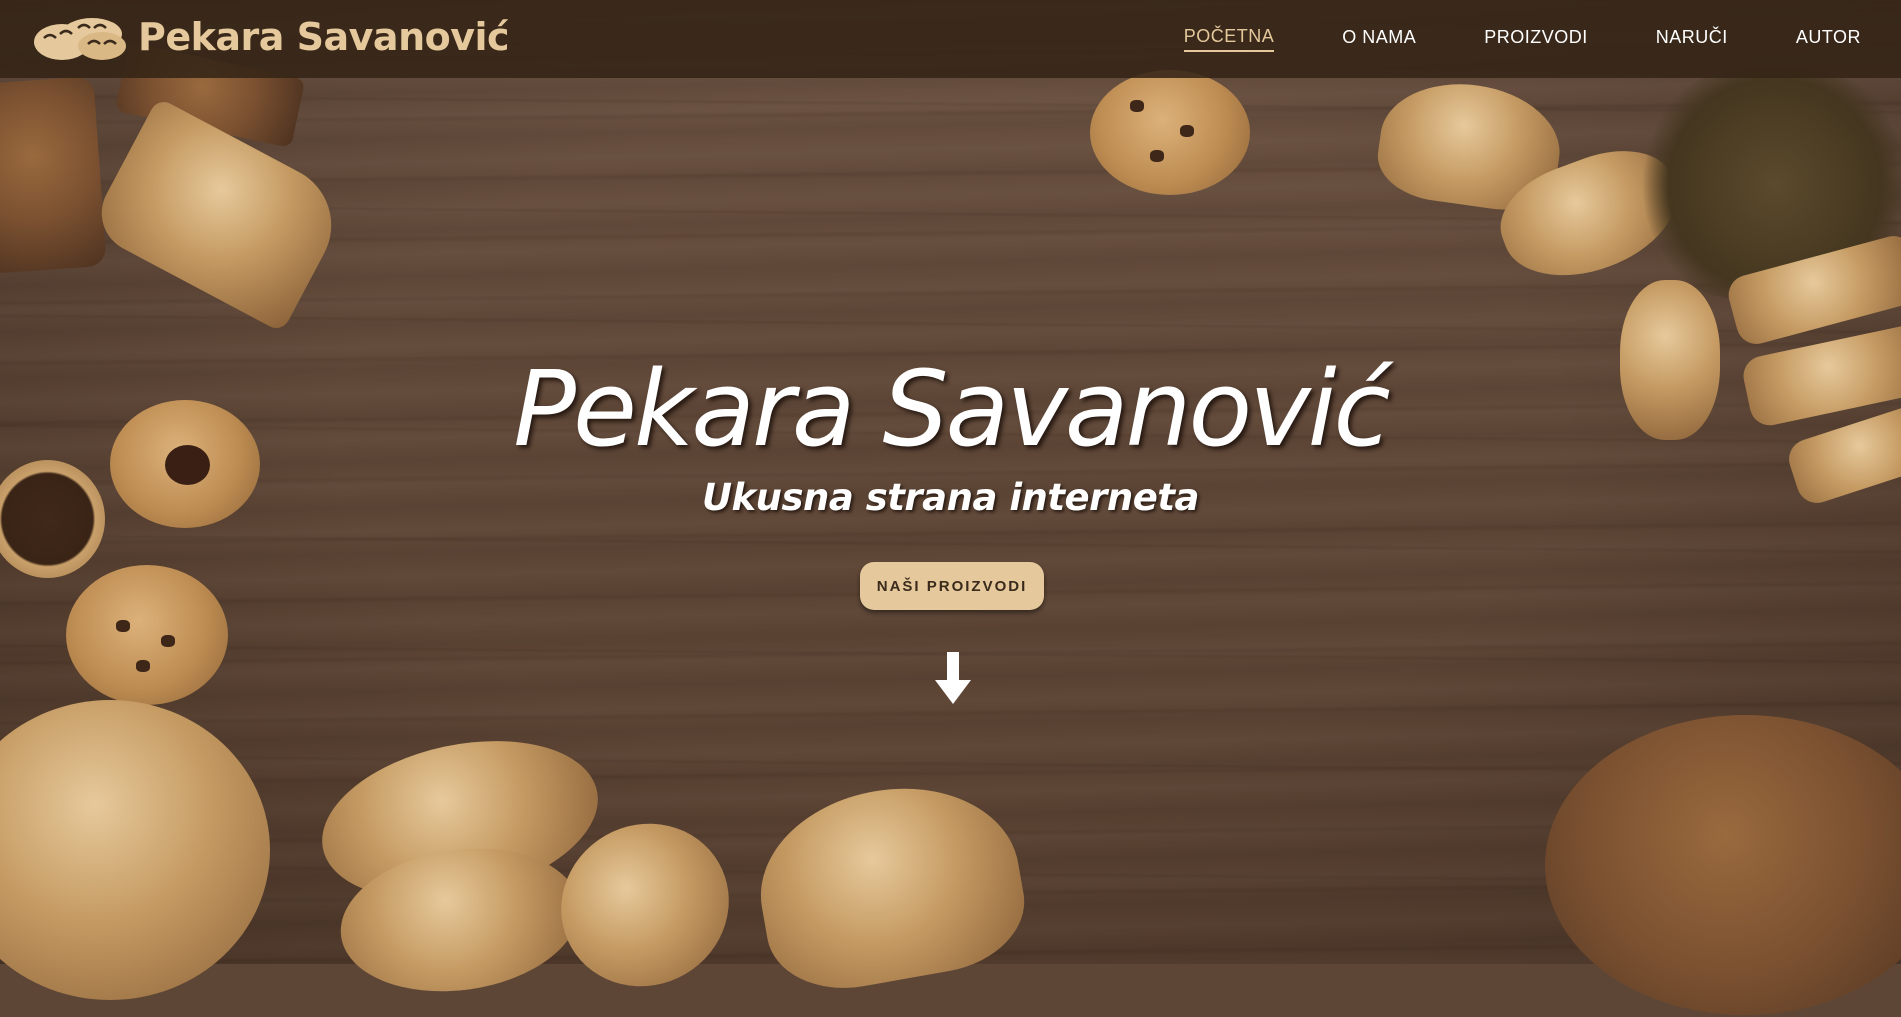 Image resolution: width=1901 pixels, height=1017 pixels. What do you see at coordinates (953, 679) in the screenshot?
I see `arrow-down-icon` at bounding box center [953, 679].